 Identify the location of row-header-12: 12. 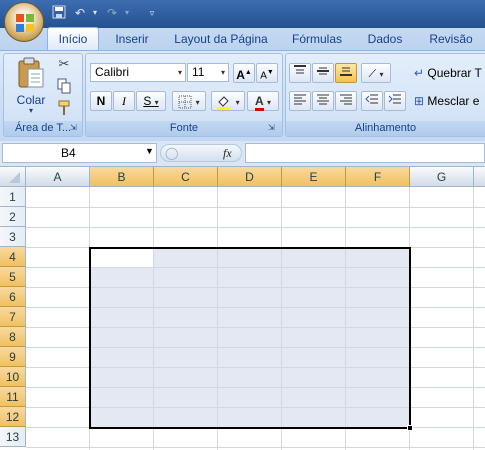
(13, 417).